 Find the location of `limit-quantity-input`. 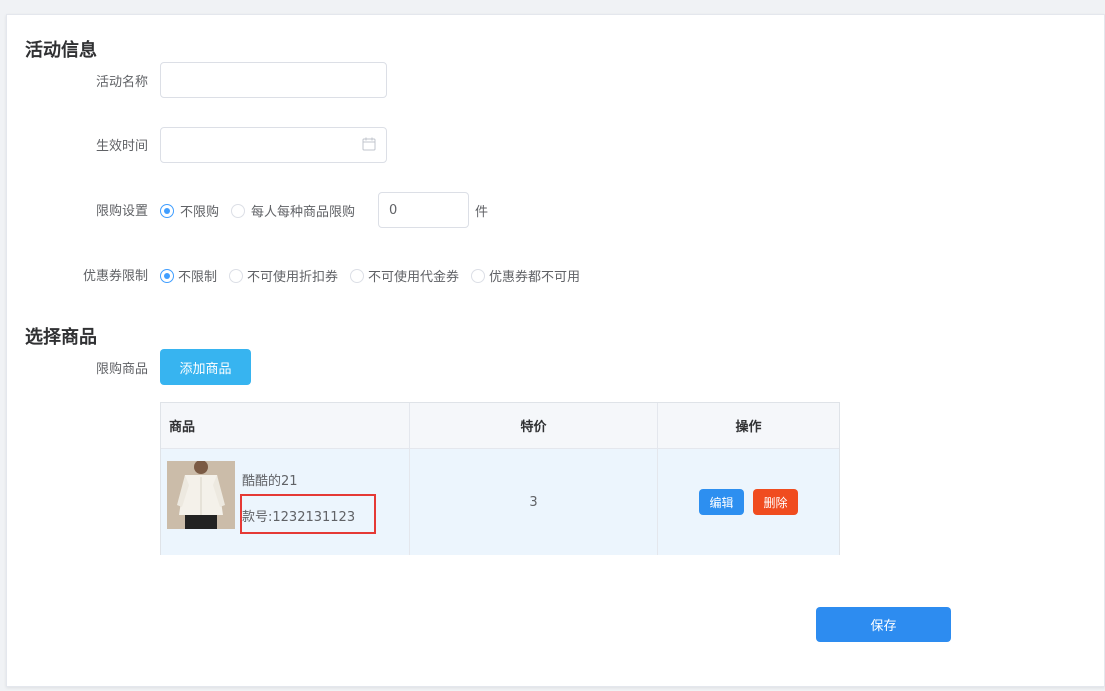

limit-quantity-input is located at coordinates (423, 210).